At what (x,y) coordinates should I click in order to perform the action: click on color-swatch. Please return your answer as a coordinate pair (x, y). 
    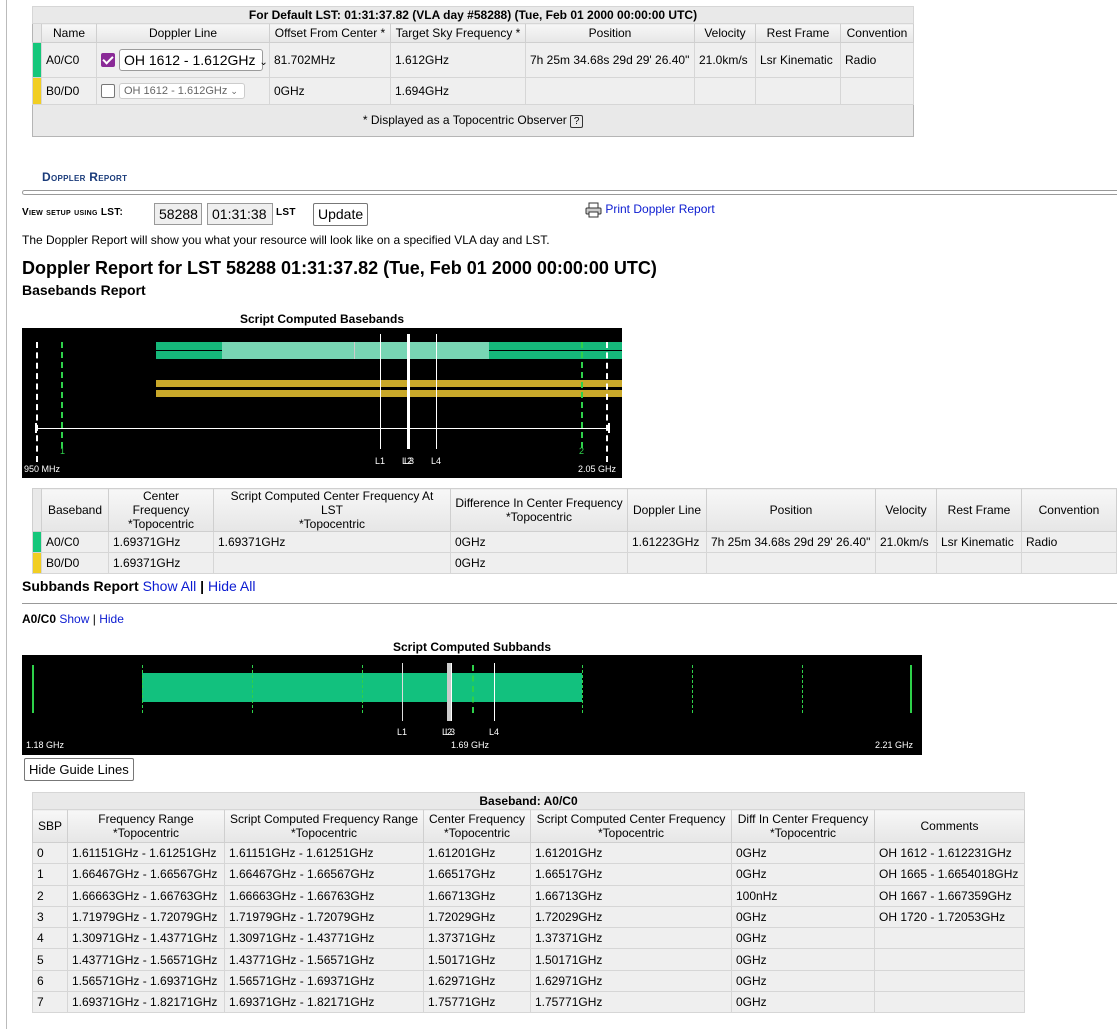
    Looking at the image, I should click on (37, 542).